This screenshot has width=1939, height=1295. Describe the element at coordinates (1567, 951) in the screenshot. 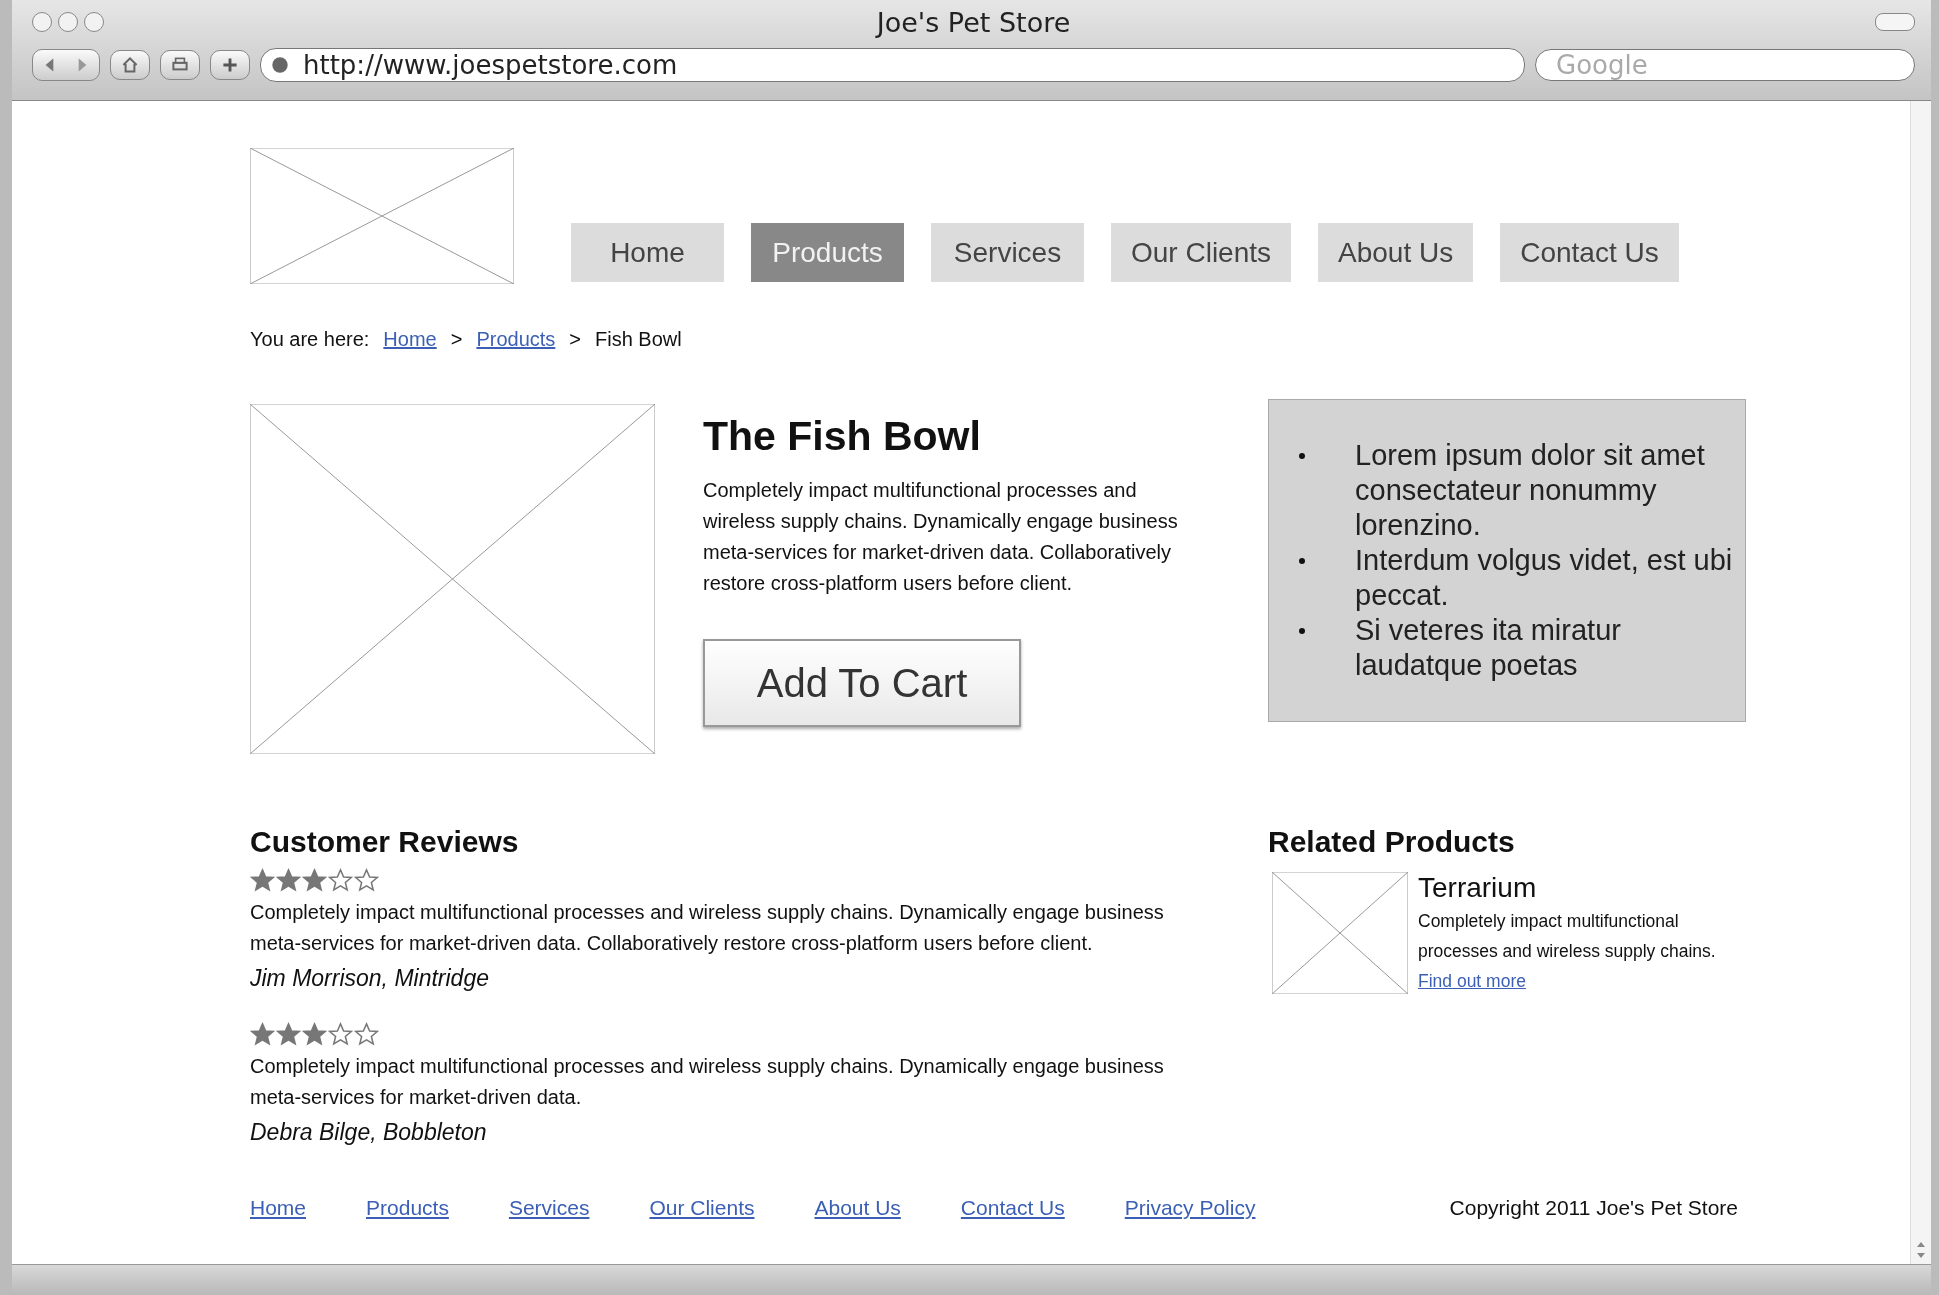

I see `related-product-description: Completely impact multifunctional processes and wireless supply chains. Find out more` at that location.